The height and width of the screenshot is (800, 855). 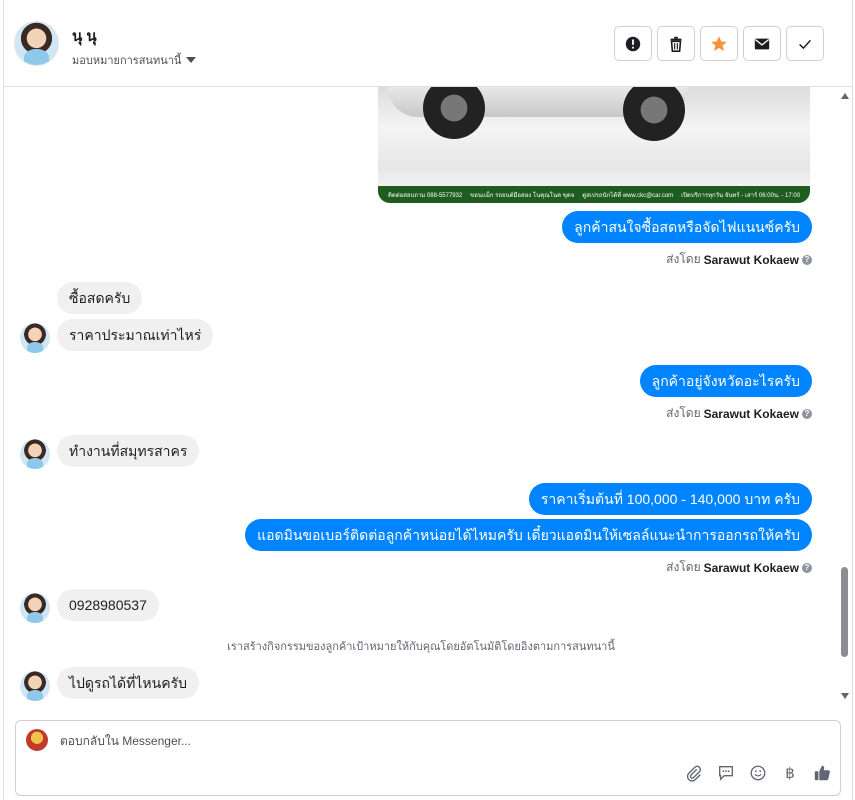 What do you see at coordinates (845, 696) in the screenshot?
I see `scroll-down-arrow-icon` at bounding box center [845, 696].